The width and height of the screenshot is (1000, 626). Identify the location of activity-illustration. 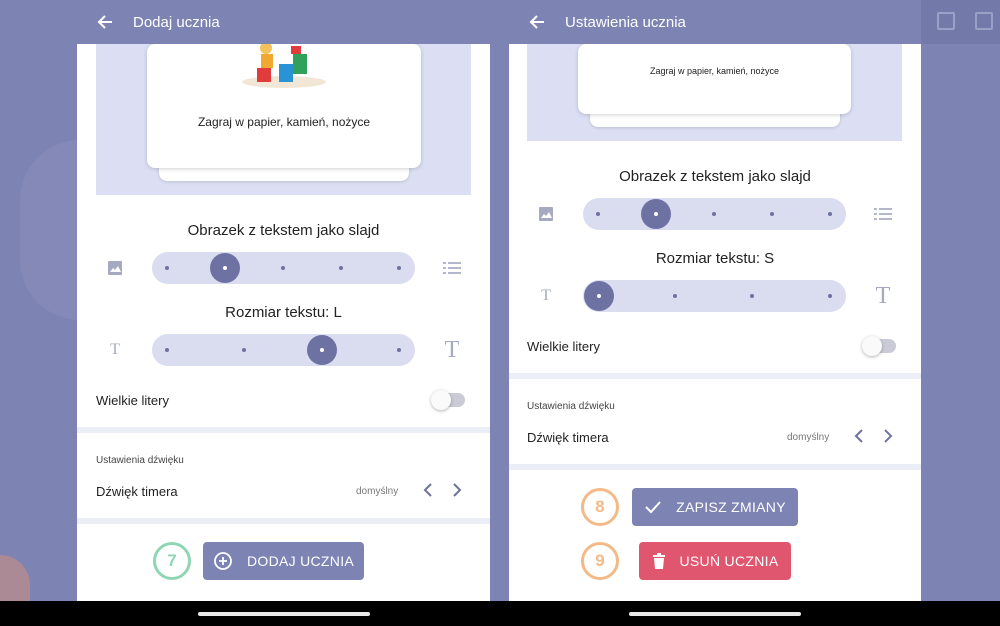
(284, 66).